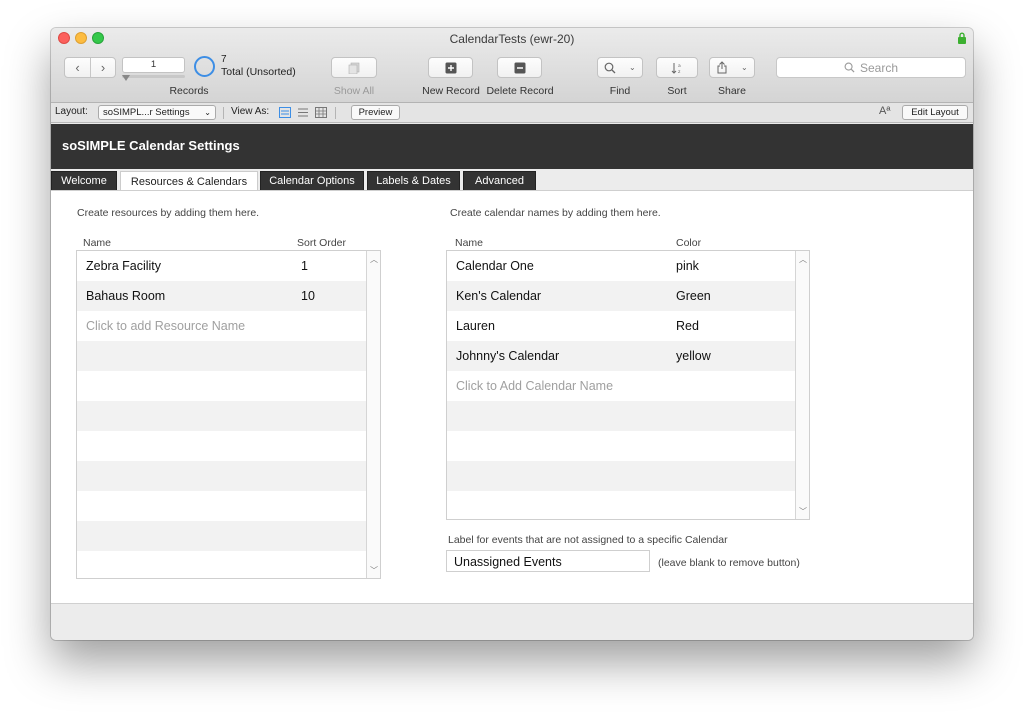  What do you see at coordinates (687, 266) in the screenshot?
I see `calendar-color: pink` at bounding box center [687, 266].